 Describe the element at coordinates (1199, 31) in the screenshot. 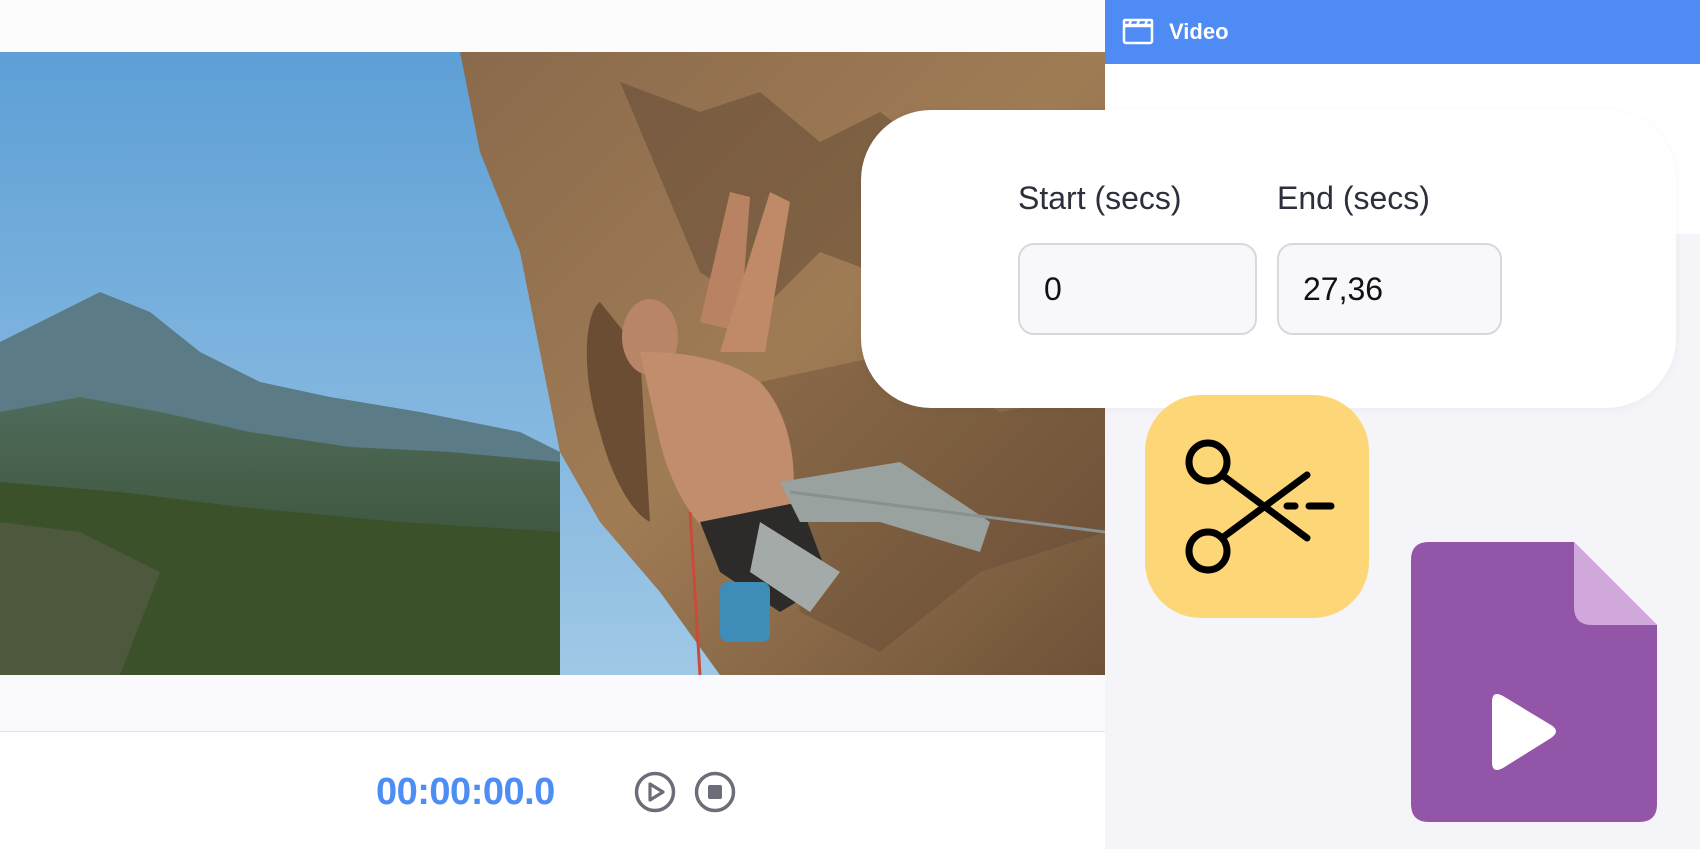

I see `header-title: Video` at that location.